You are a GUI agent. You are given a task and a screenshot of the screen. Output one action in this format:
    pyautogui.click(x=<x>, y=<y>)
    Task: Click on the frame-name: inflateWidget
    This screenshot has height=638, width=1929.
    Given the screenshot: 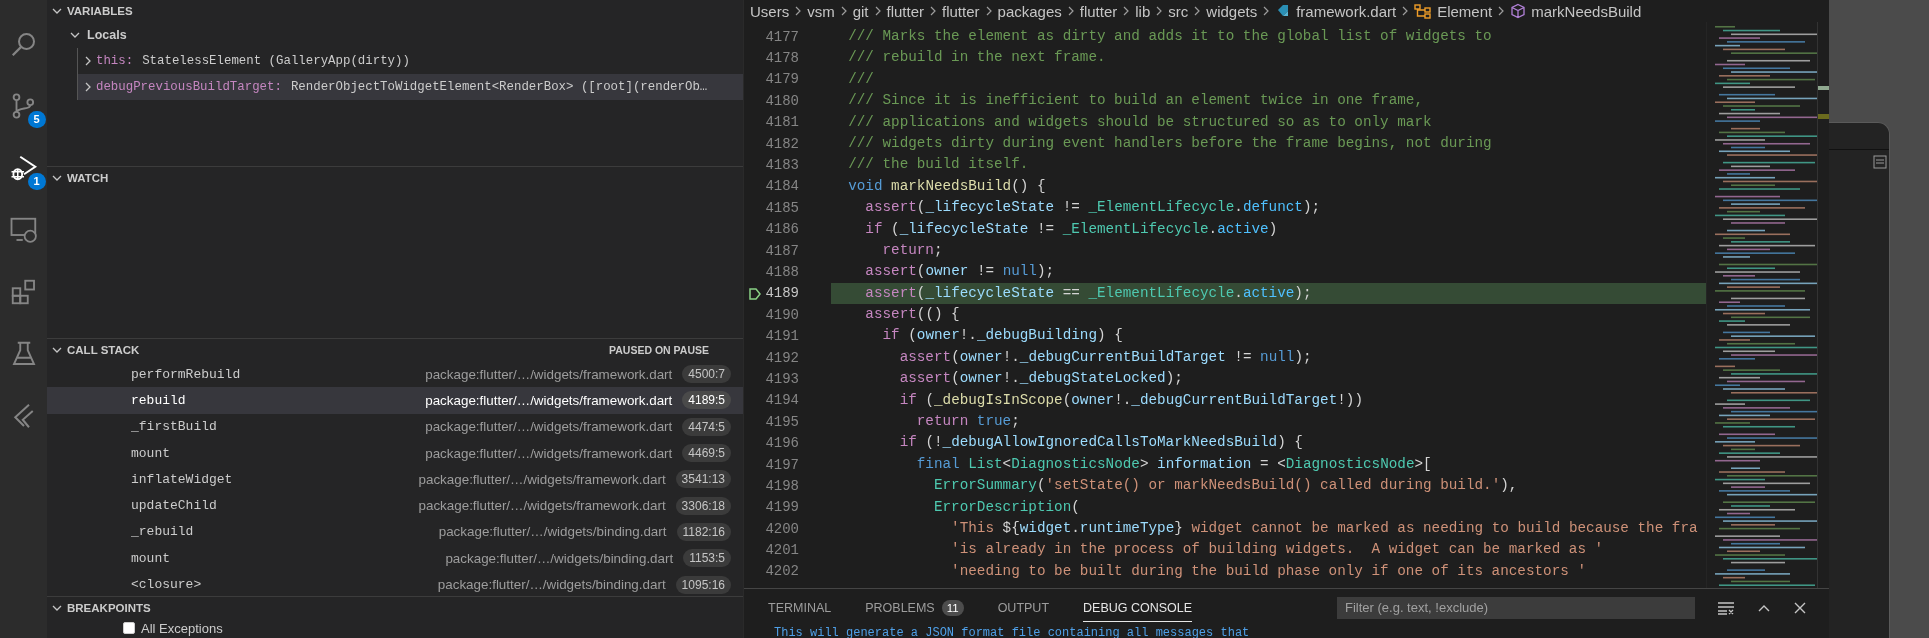 What is the action you would take?
    pyautogui.click(x=182, y=479)
    